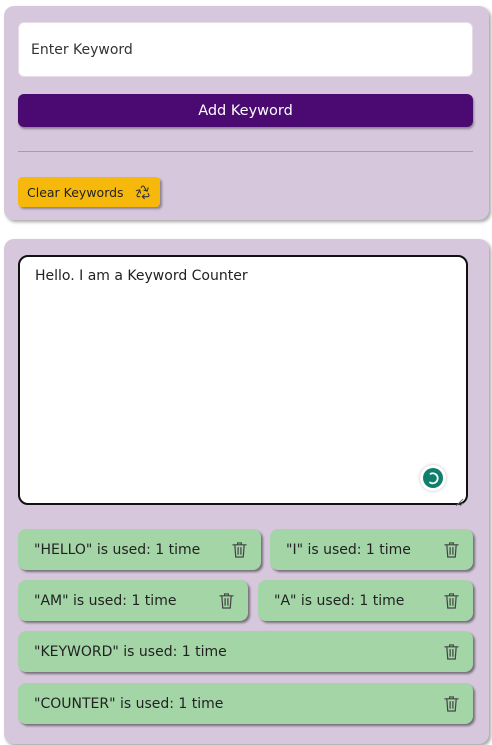  What do you see at coordinates (245, 49) in the screenshot?
I see `keyword-input` at bounding box center [245, 49].